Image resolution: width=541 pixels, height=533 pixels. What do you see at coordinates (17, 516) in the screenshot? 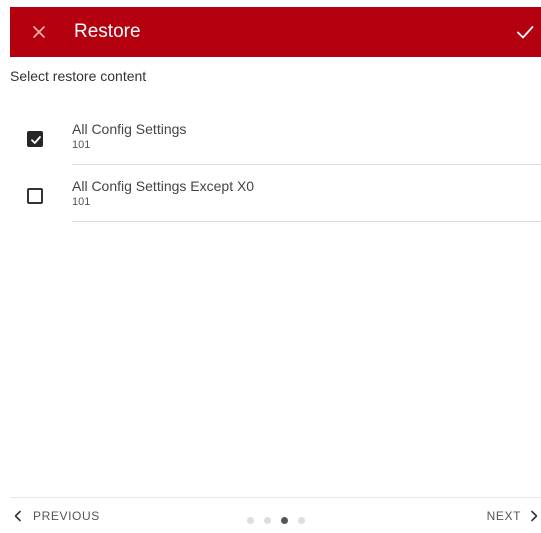
I see `chevron-left-icon` at bounding box center [17, 516].